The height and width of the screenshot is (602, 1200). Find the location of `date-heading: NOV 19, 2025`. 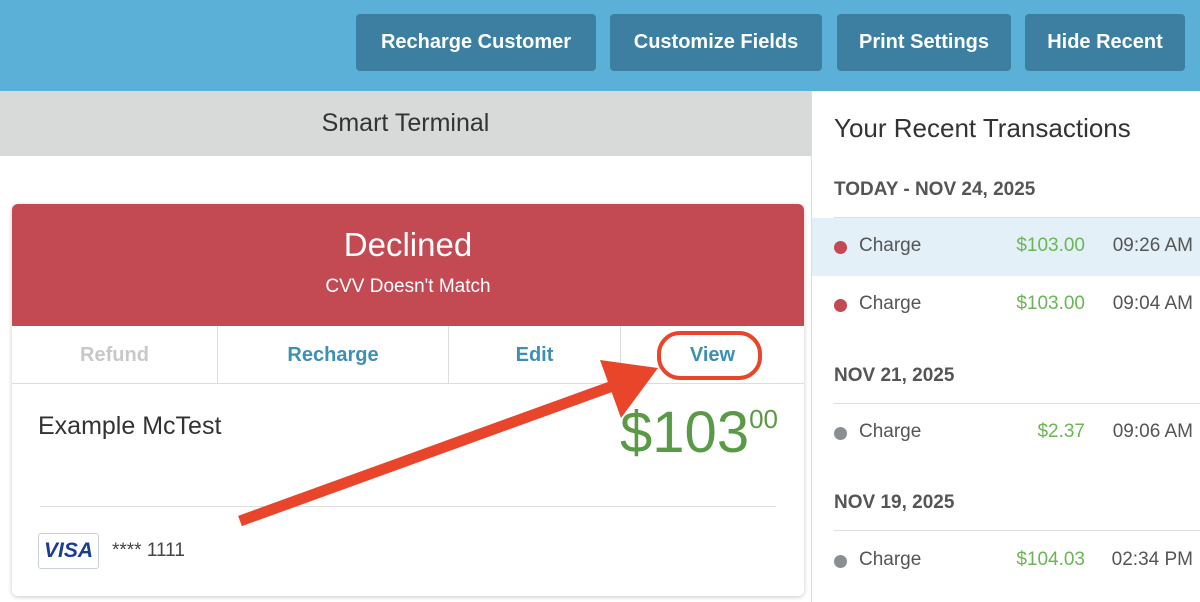

date-heading: NOV 19, 2025 is located at coordinates (894, 502).